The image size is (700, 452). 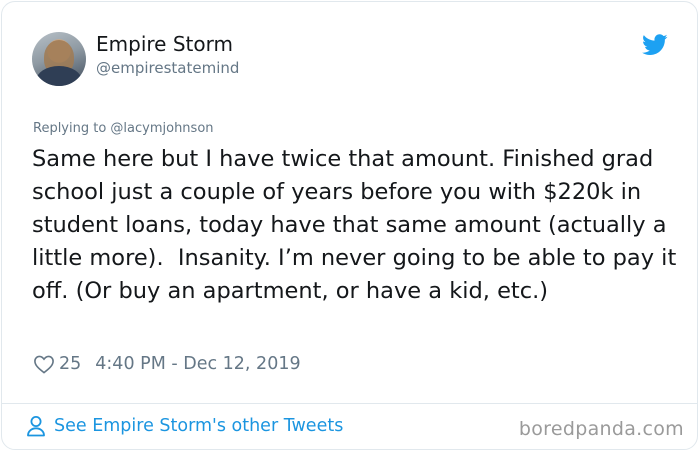 I want to click on timestamp: 4:40 PM - Dec 12, 2019, so click(x=197, y=364).